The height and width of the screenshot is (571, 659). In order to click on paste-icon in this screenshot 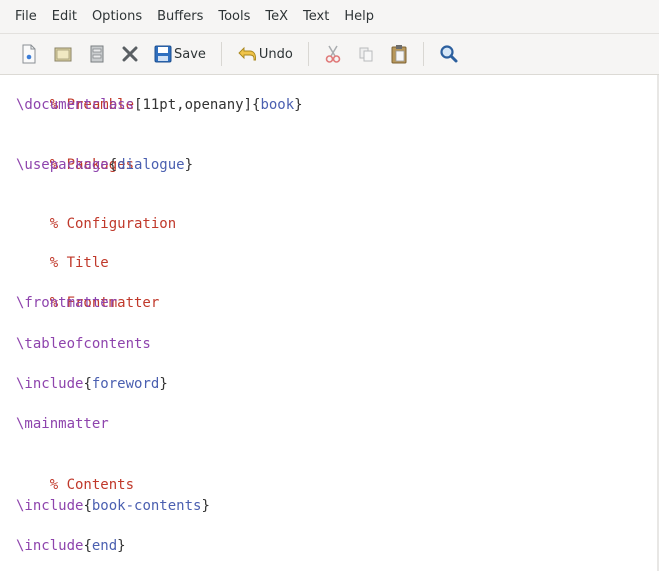, I will do `click(399, 54)`.